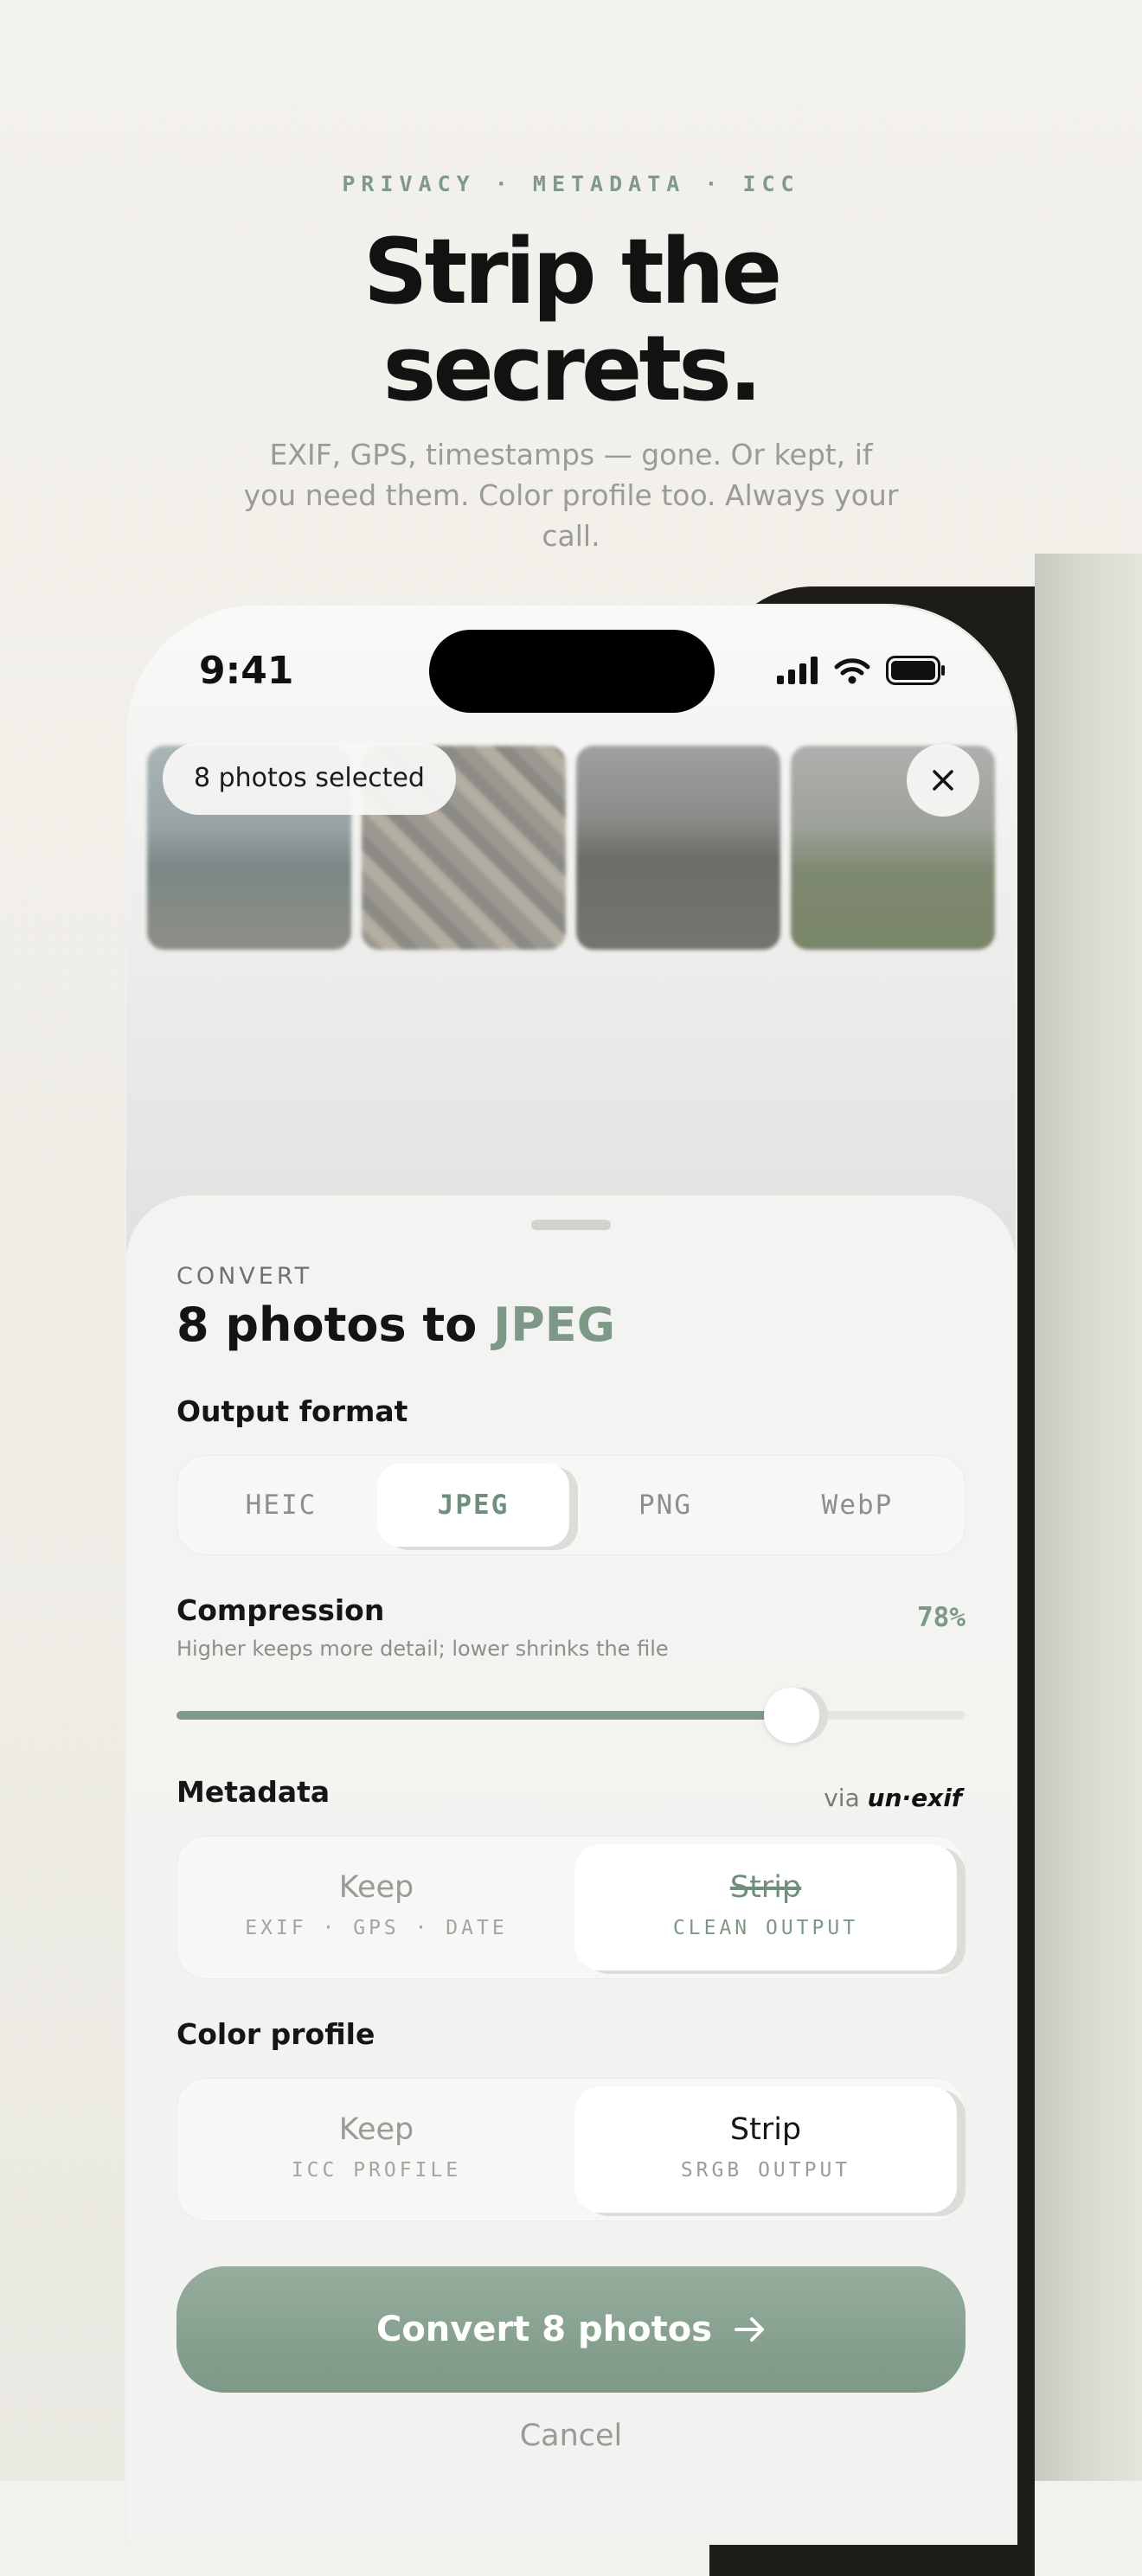 This screenshot has height=2576, width=1142. I want to click on output-format-segmented: HEIC JPEG PNG WebP, so click(571, 1505).